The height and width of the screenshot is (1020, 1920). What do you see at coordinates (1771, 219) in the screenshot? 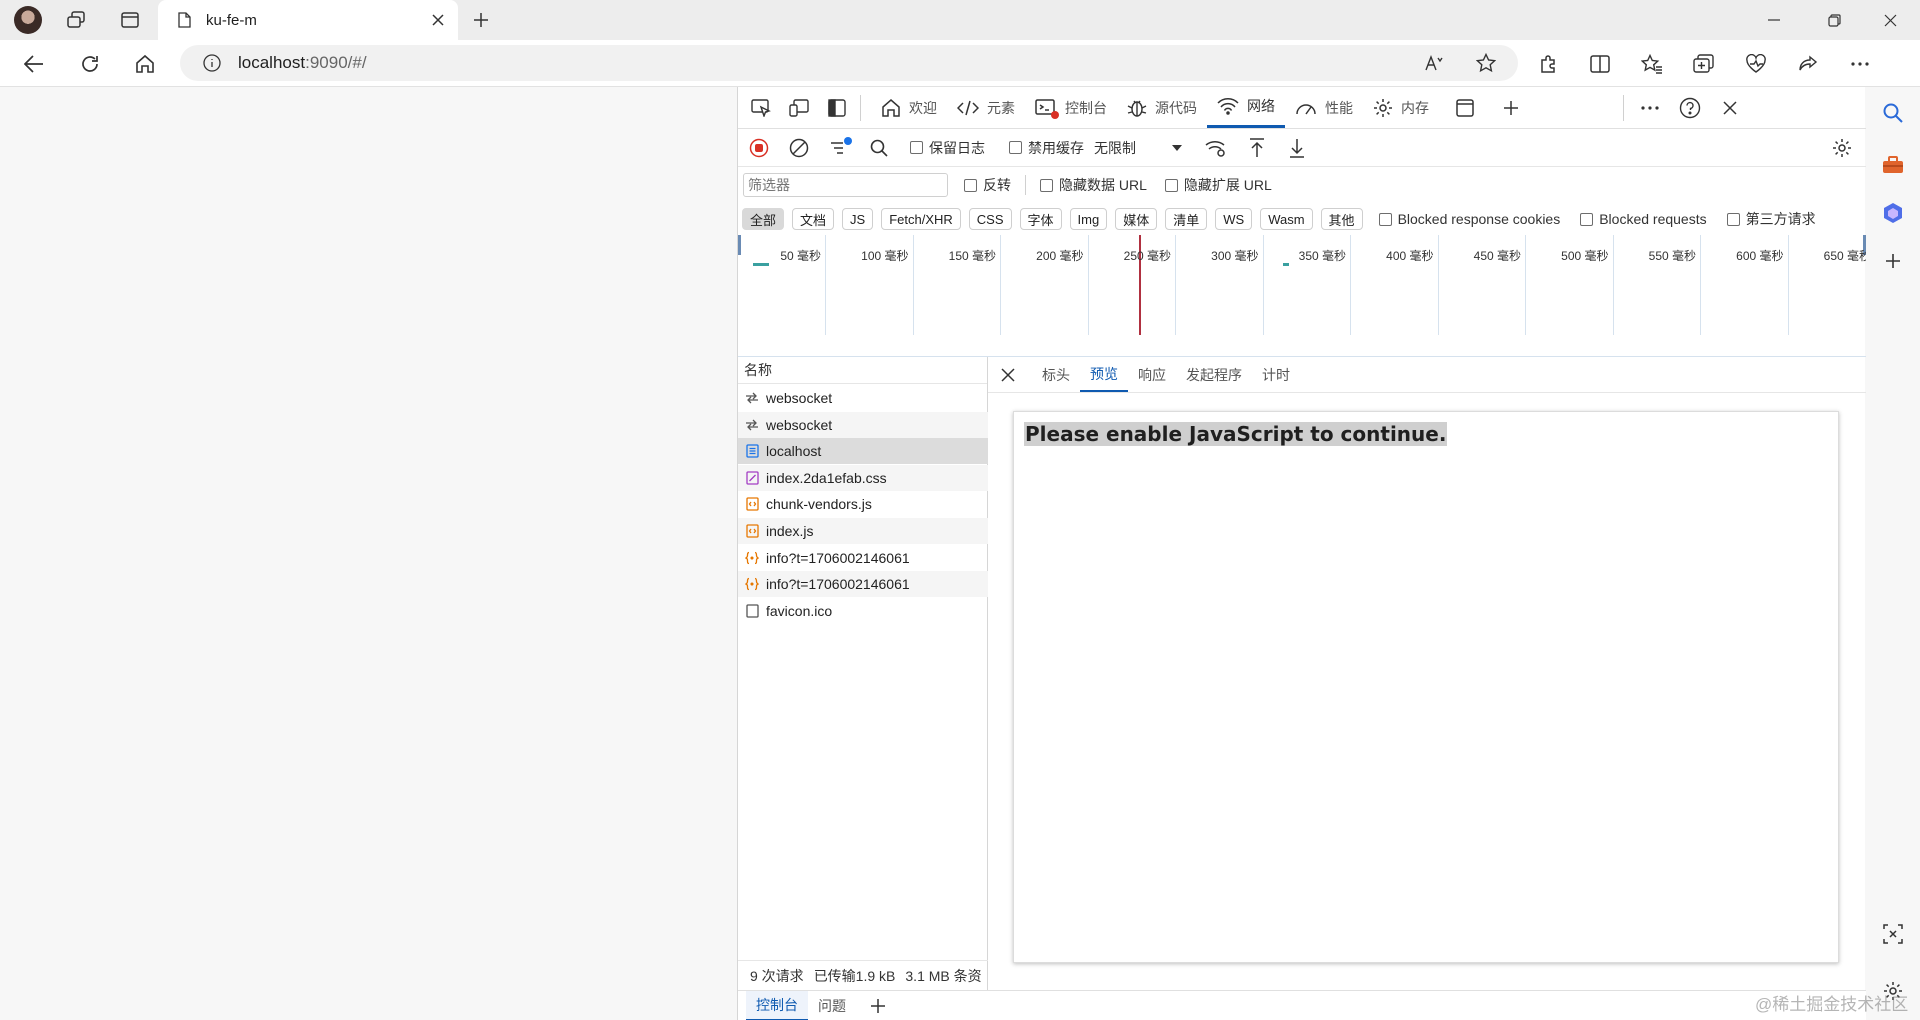
I see `filter-check: 第三方请求` at bounding box center [1771, 219].